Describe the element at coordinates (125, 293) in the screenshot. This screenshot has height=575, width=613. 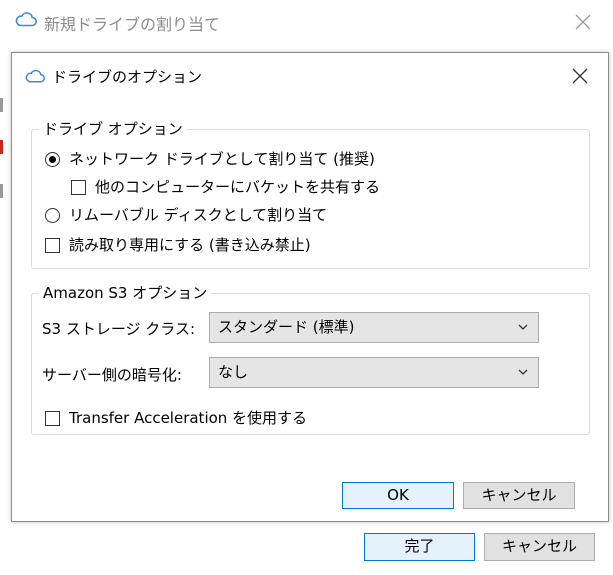
I see `s3-options-legend: Amazon S3 オプション` at that location.